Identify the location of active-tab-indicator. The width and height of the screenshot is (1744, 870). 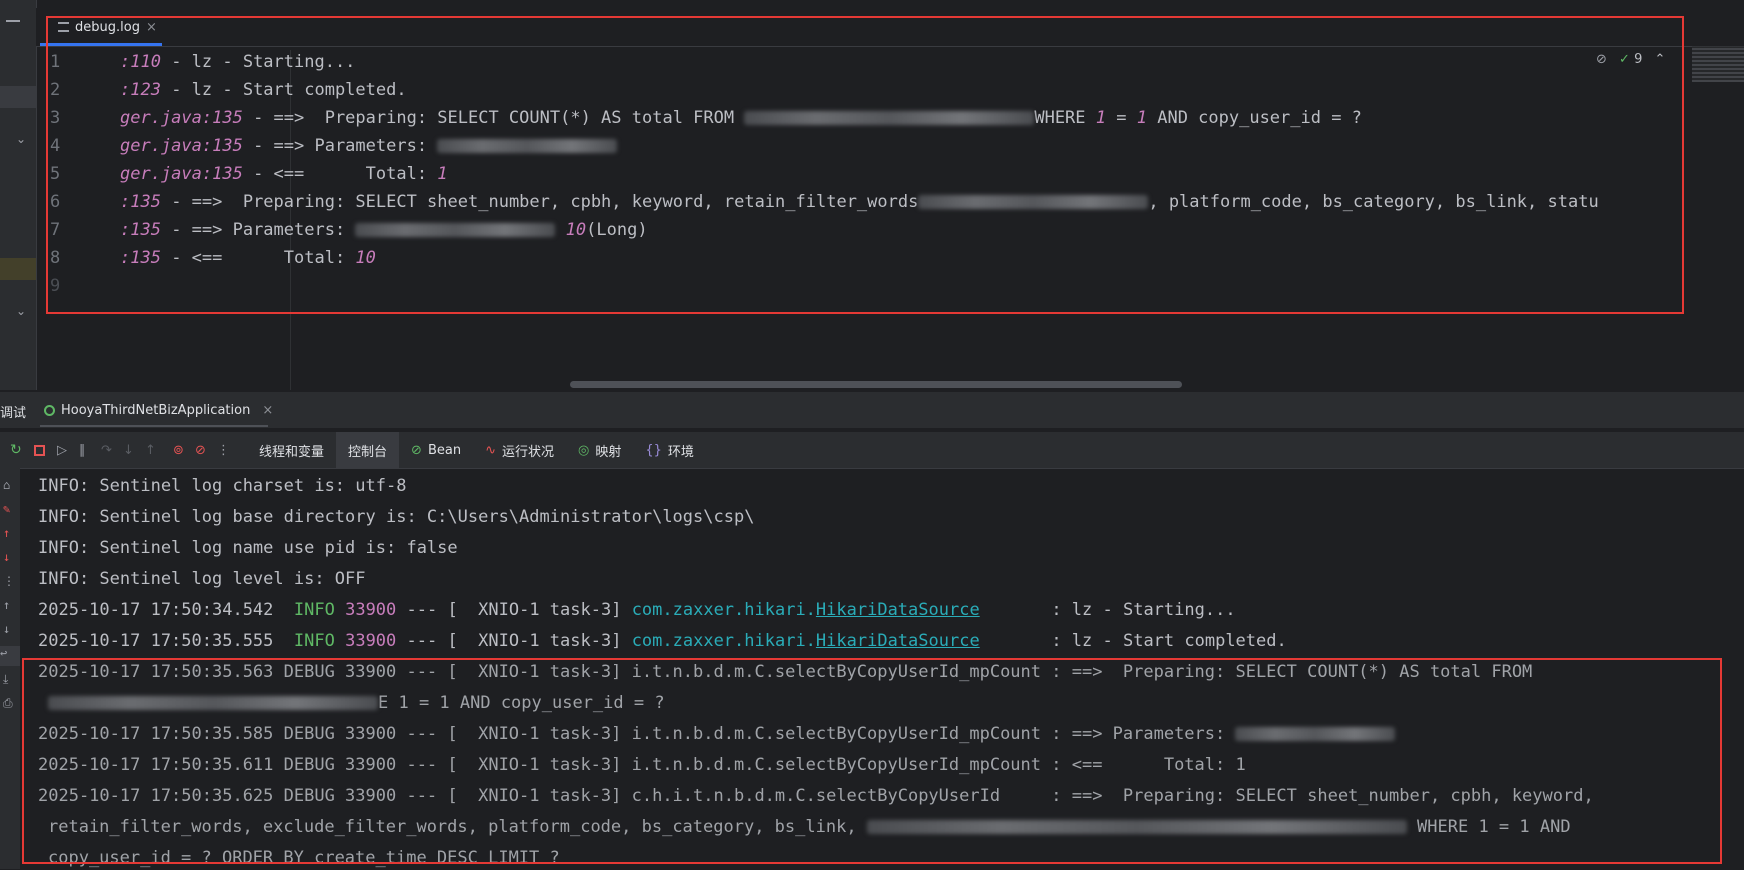
(154, 426).